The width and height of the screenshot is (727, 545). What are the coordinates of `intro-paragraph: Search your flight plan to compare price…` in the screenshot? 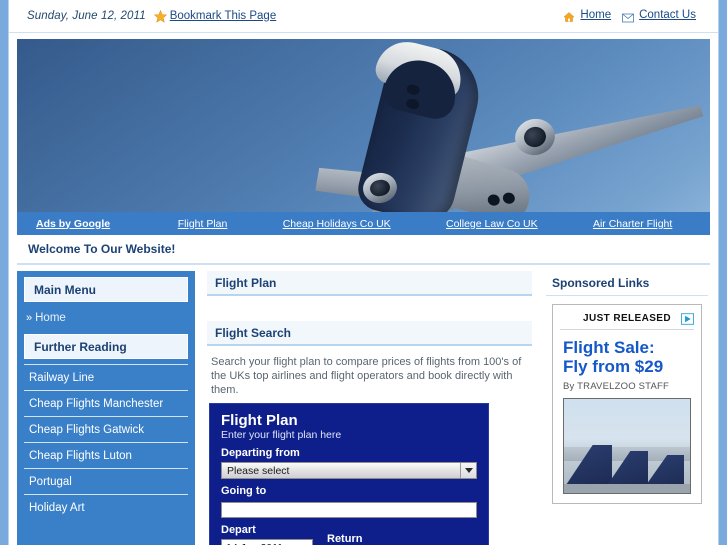 It's located at (366, 376).